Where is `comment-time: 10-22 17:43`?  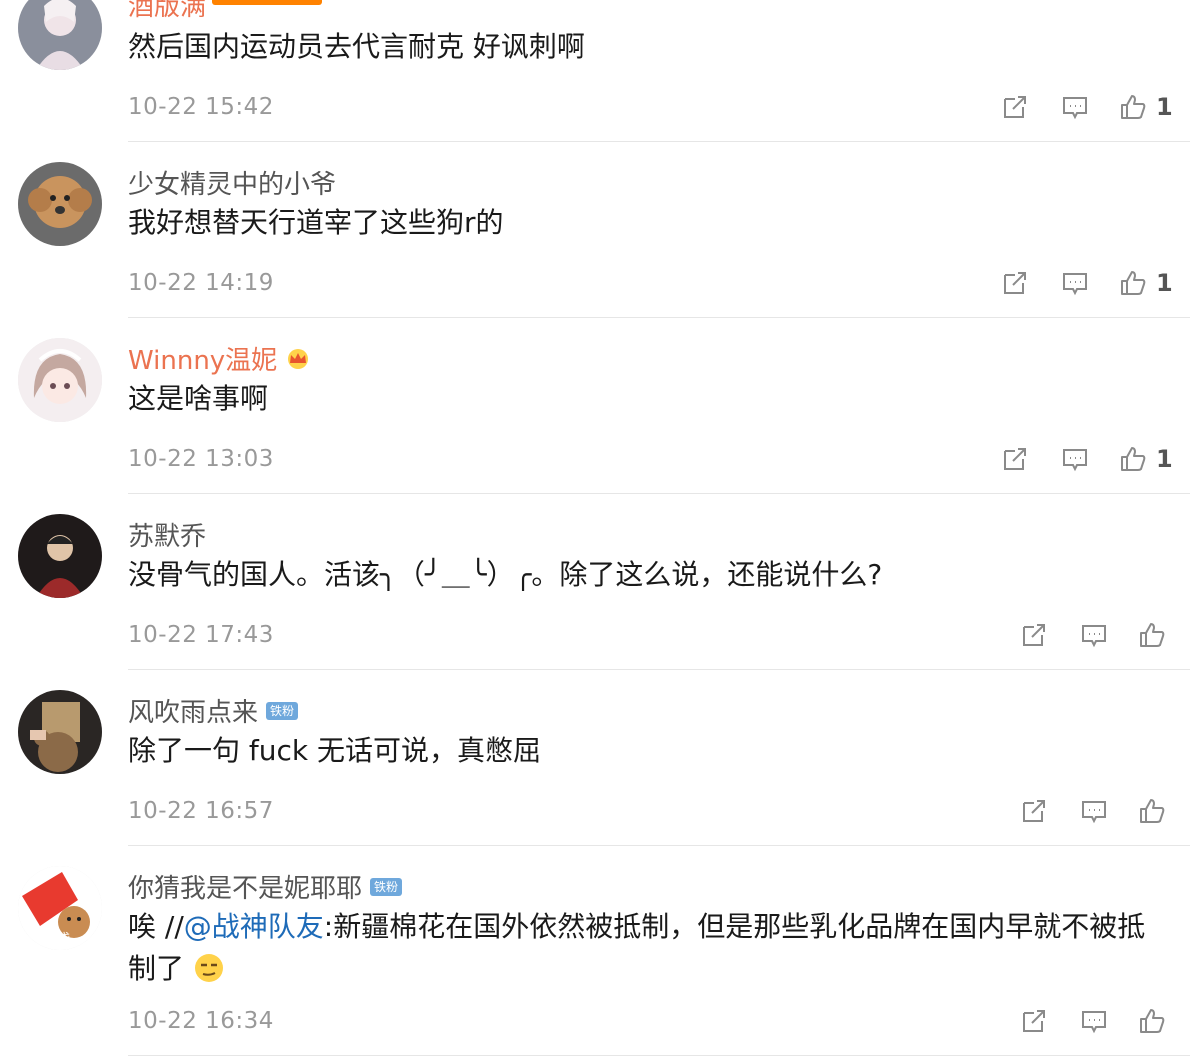 comment-time: 10-22 17:43 is located at coordinates (201, 635).